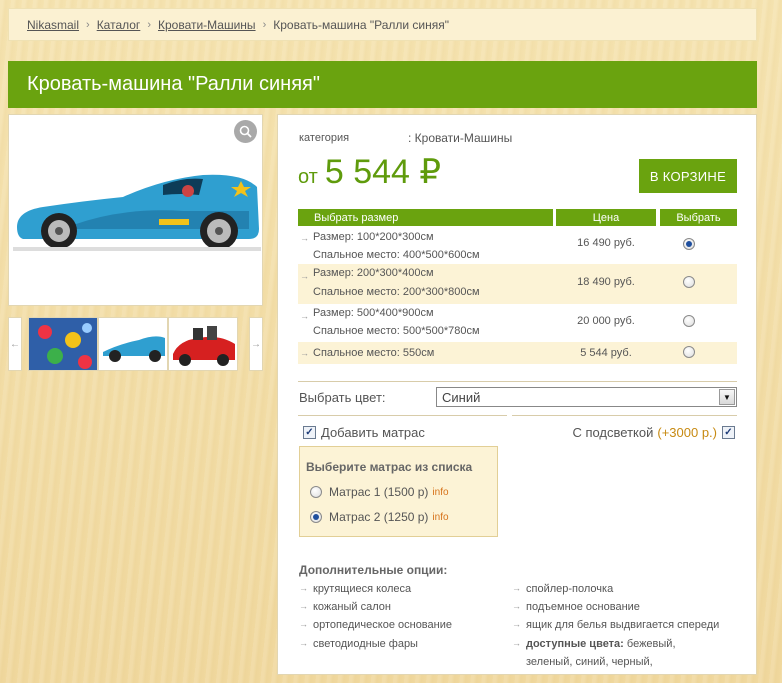 The height and width of the screenshot is (683, 782). I want to click on cart-button: В КОРЗИНЕ, so click(688, 176).